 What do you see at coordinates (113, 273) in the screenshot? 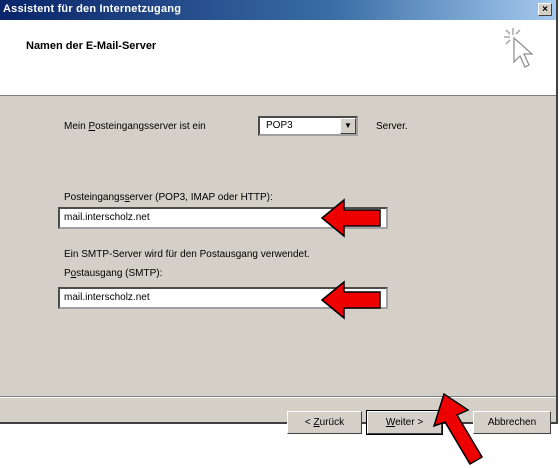
I see `outgoing-server-label: Postausgang (SMTP):` at bounding box center [113, 273].